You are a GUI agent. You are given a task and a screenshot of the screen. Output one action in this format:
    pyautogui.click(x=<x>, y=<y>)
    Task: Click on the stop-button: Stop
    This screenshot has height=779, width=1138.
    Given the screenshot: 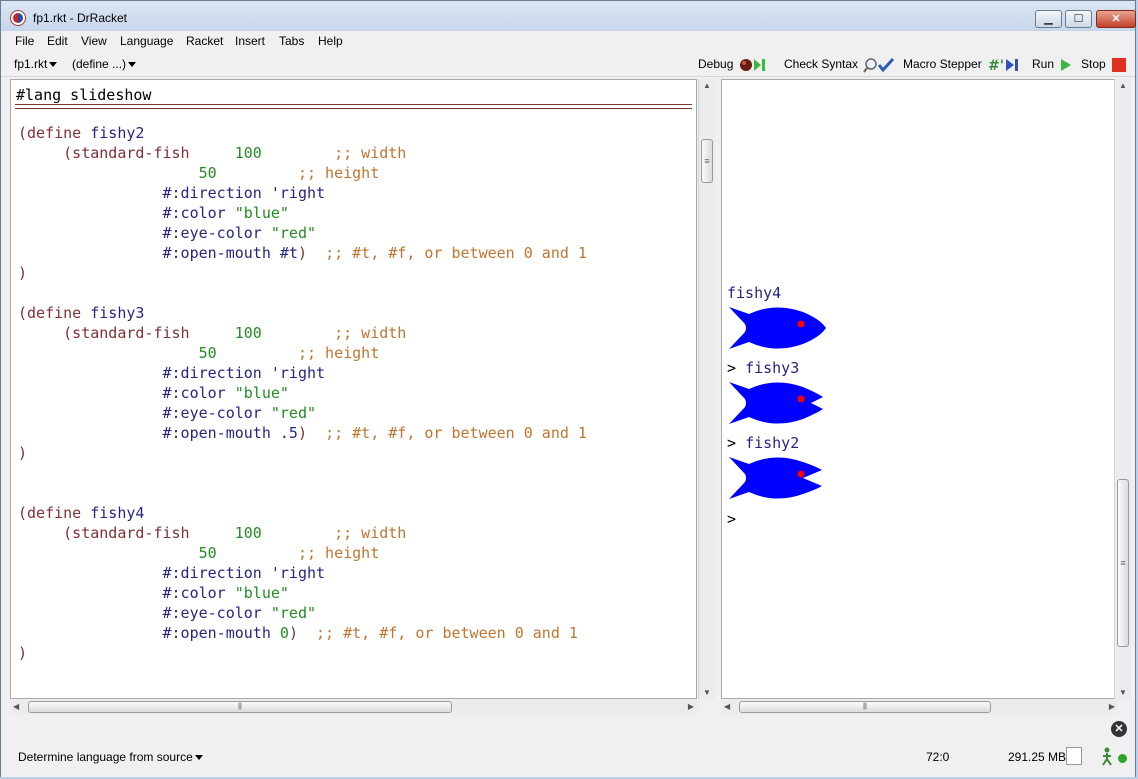 What is the action you would take?
    pyautogui.click(x=1104, y=65)
    